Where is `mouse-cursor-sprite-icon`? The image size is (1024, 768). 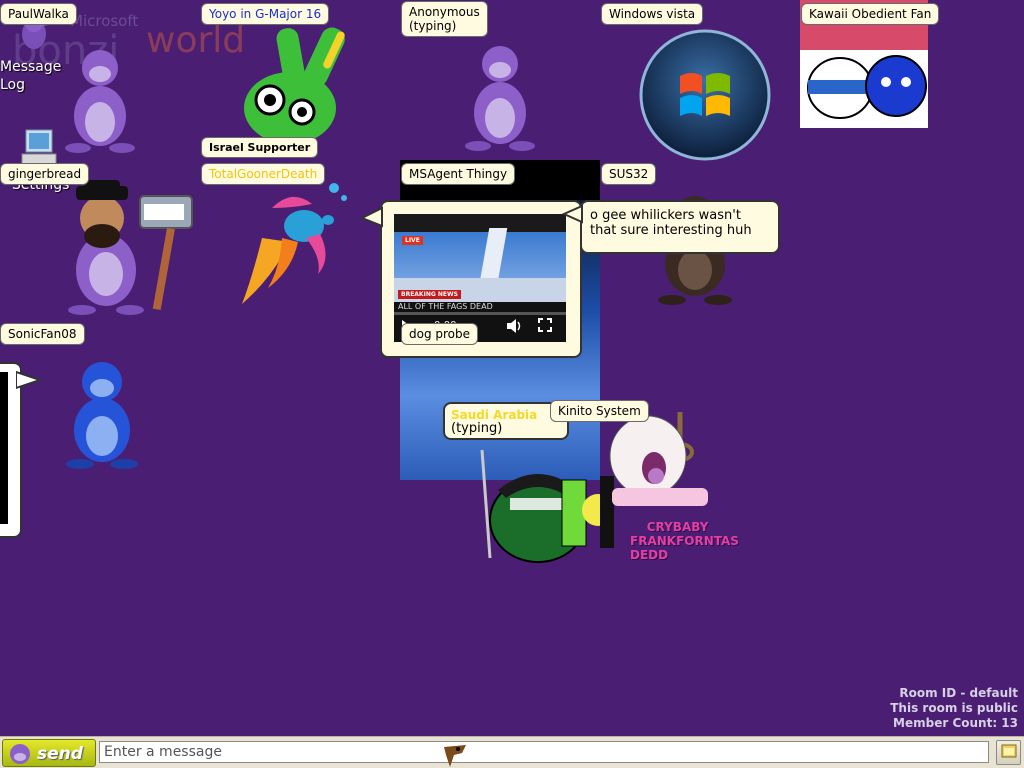 mouse-cursor-sprite-icon is located at coordinates (455, 756).